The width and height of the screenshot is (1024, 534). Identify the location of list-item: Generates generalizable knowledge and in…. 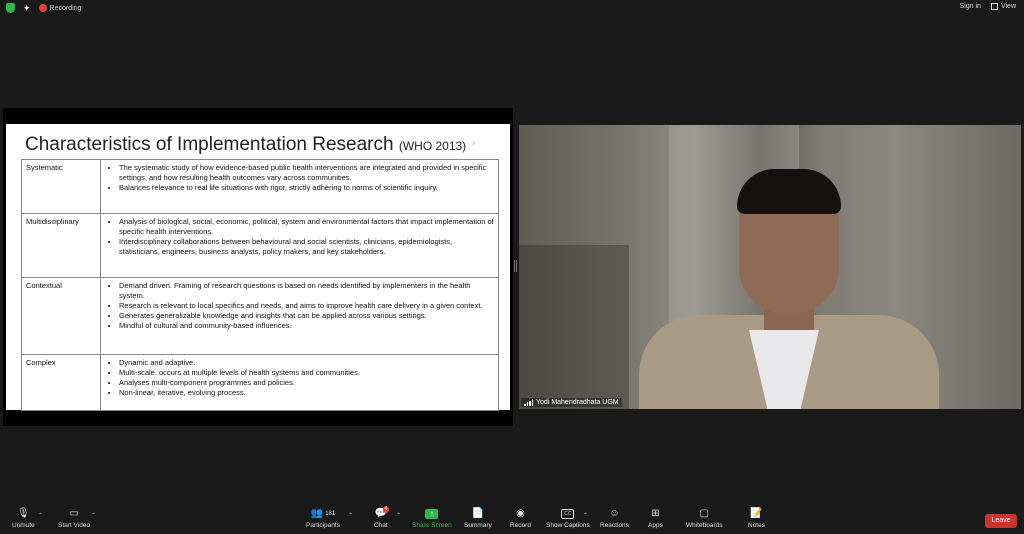
(306, 316).